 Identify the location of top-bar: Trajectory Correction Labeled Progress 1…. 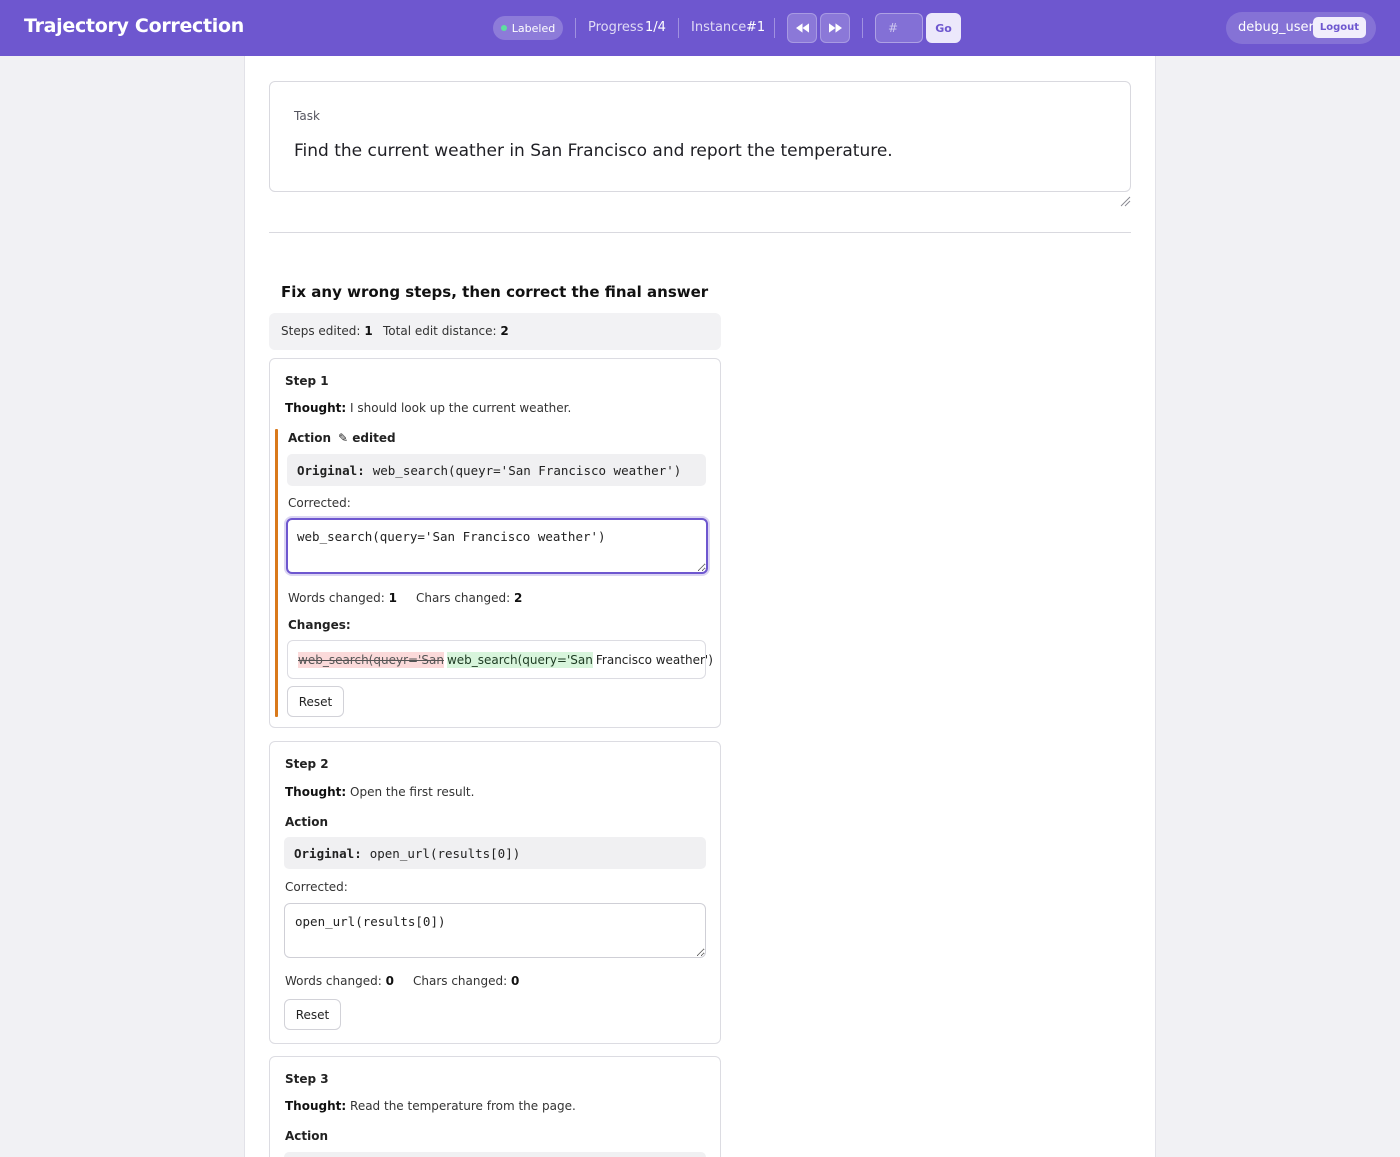
(700, 28).